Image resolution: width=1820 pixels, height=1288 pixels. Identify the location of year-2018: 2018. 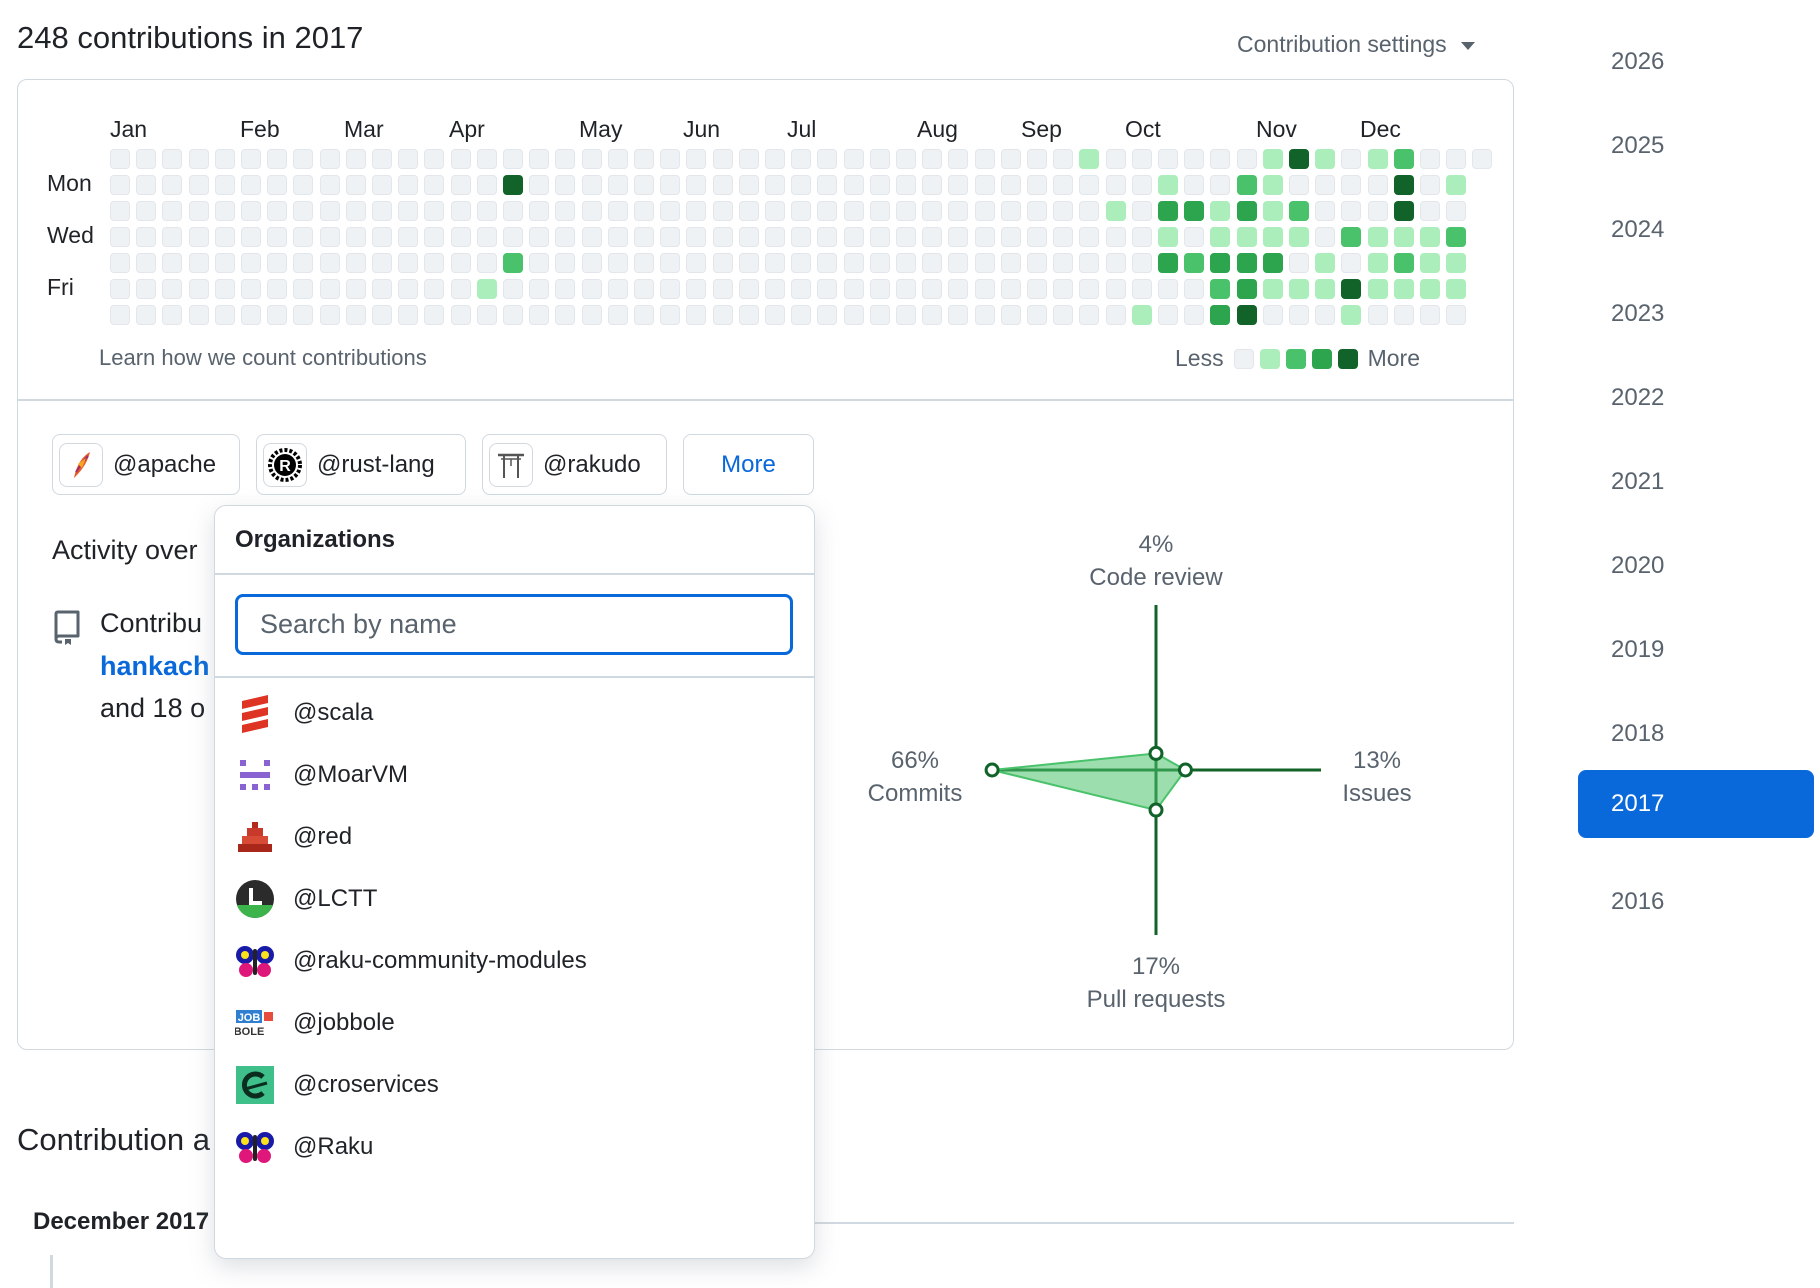
(1696, 734).